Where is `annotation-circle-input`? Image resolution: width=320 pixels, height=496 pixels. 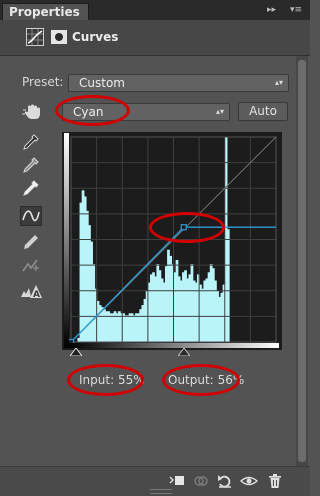 annotation-circle-input is located at coordinates (105, 380).